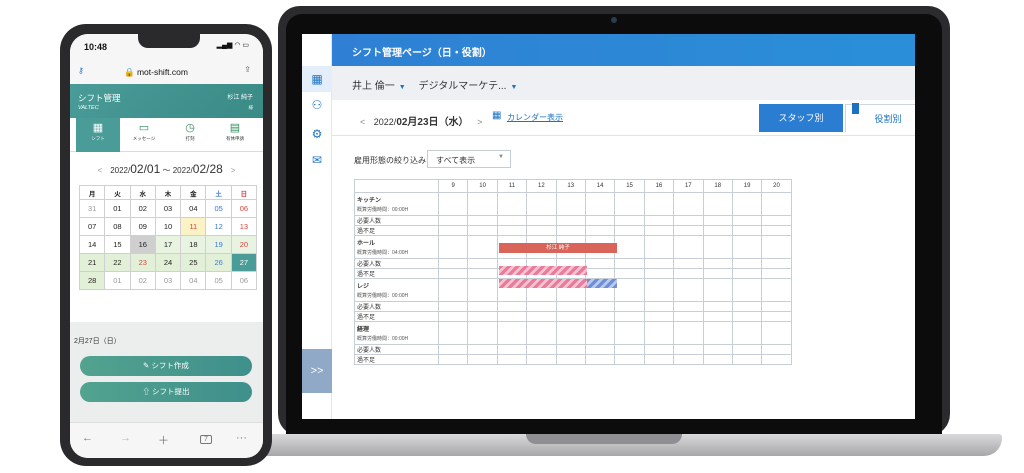  Describe the element at coordinates (144, 135) in the screenshot. I see `nav-message: ▭ メッセージ` at that location.